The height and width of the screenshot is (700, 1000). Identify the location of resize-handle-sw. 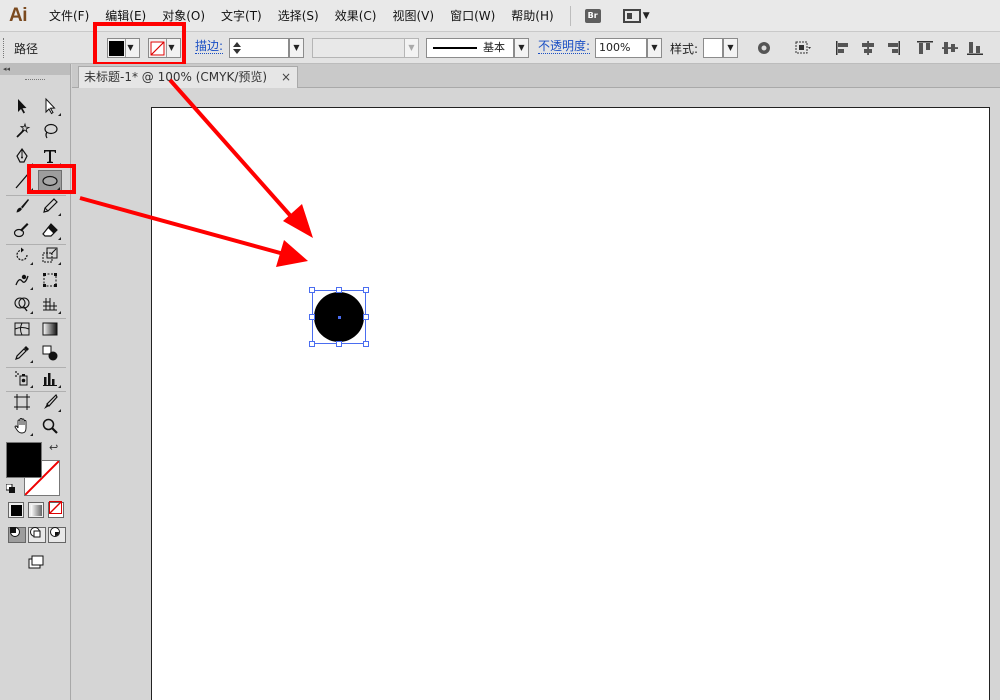
(312, 344).